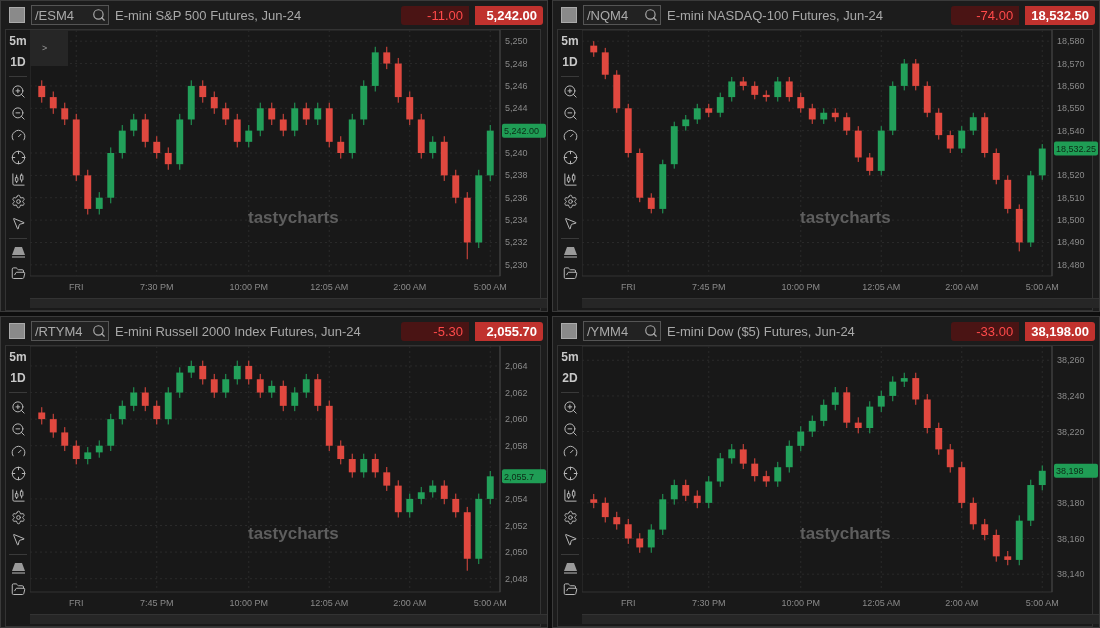 The image size is (1100, 628). What do you see at coordinates (70, 15) in the screenshot?
I see `symbol-field: /ESM4` at bounding box center [70, 15].